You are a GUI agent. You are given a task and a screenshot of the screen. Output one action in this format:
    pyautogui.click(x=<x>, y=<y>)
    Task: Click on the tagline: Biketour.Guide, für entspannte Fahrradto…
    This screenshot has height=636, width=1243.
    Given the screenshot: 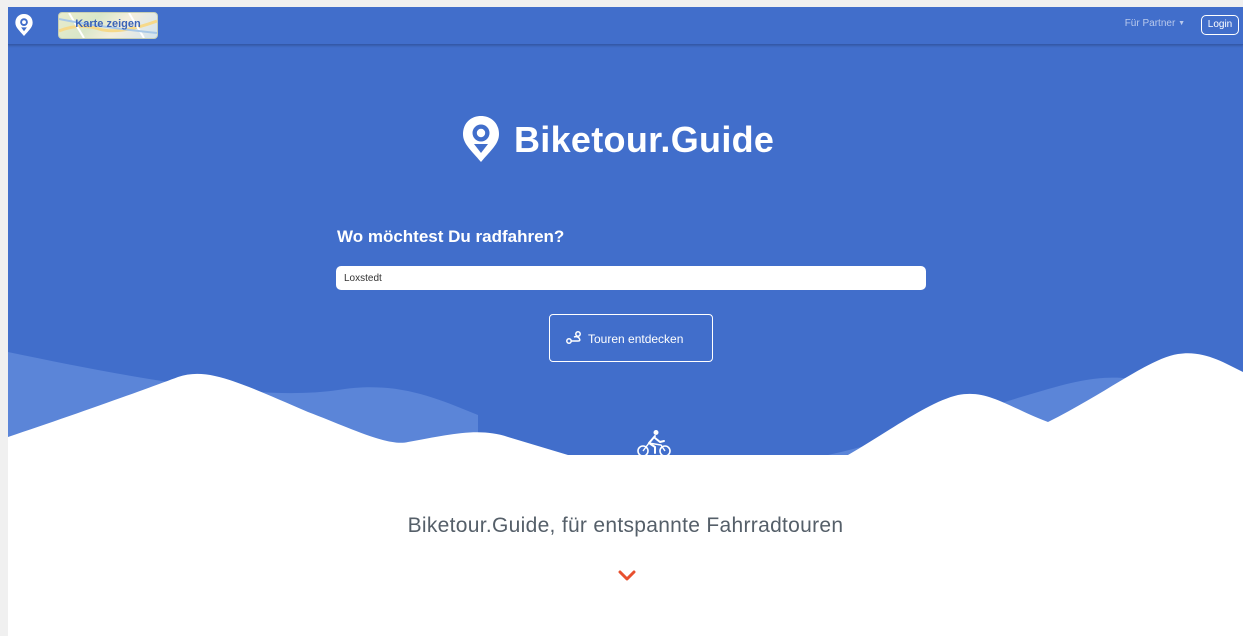 What is the action you would take?
    pyautogui.click(x=625, y=525)
    